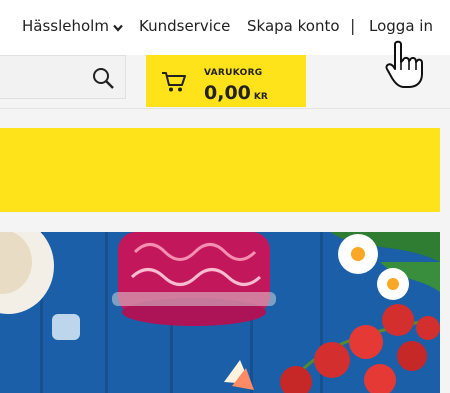 Image resolution: width=450 pixels, height=393 pixels. Describe the element at coordinates (118, 27) in the screenshot. I see `chevron-down-icon` at that location.